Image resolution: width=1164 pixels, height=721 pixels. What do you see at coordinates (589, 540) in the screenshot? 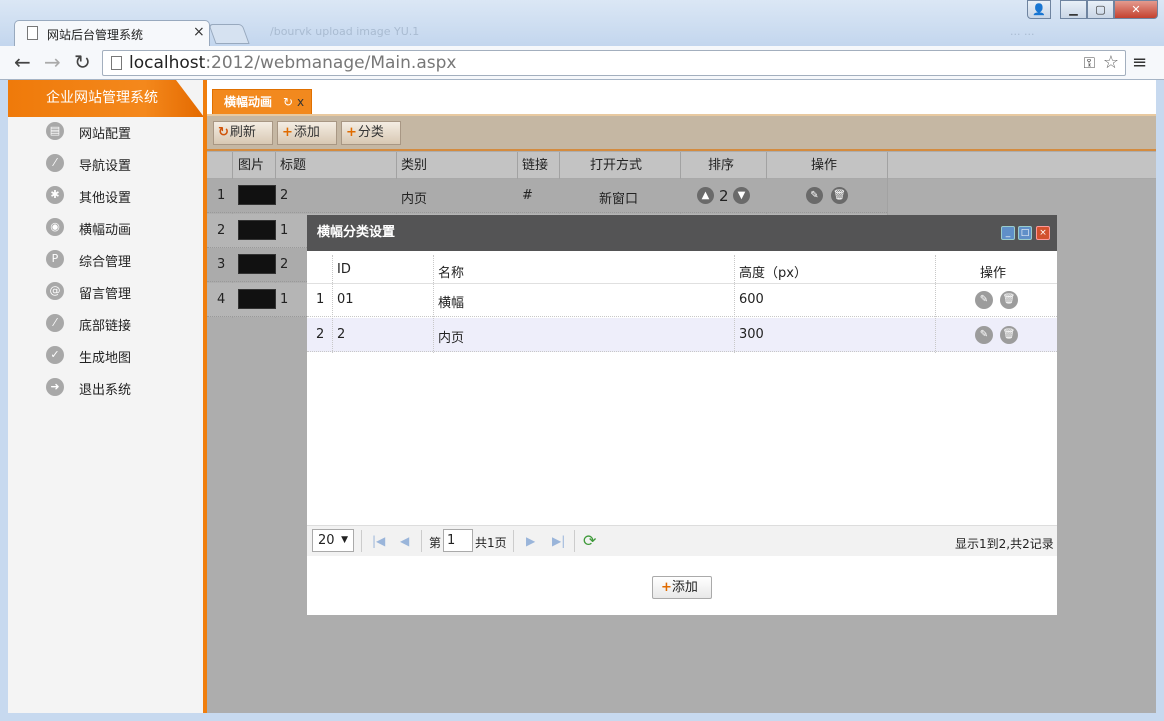
I see `refresh-icon: ⟳` at bounding box center [589, 540].